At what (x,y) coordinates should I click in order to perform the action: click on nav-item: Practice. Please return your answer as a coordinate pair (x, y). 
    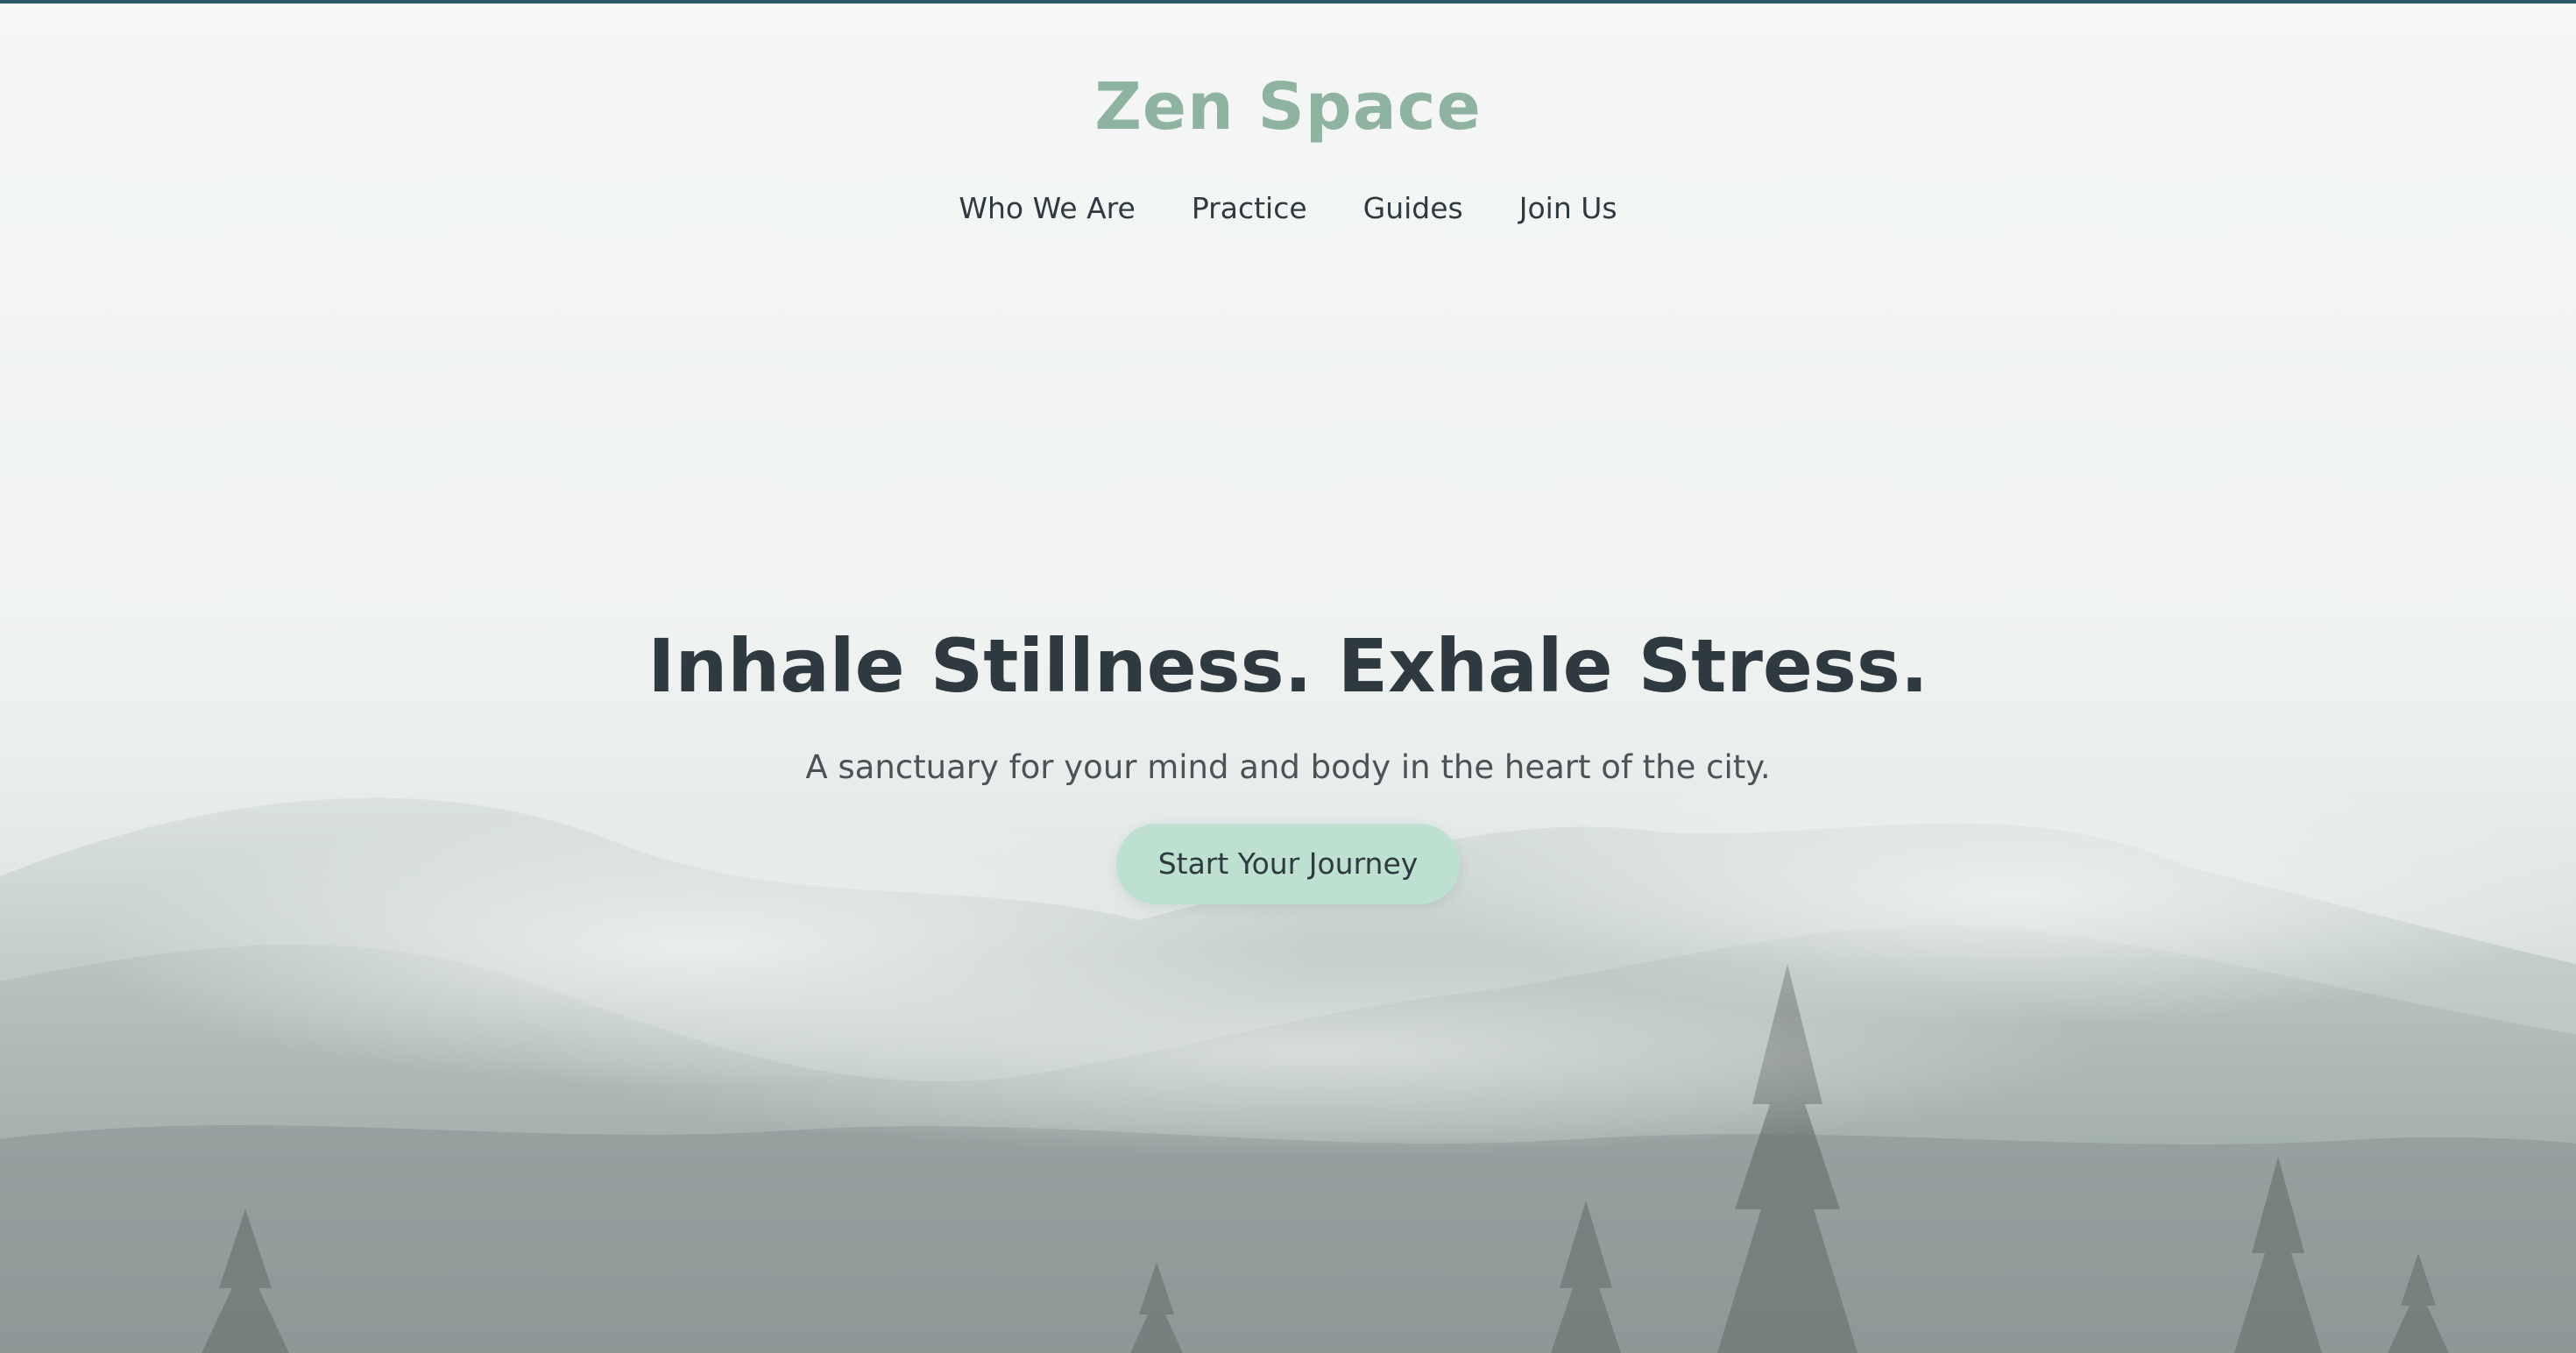
    Looking at the image, I should click on (1249, 208).